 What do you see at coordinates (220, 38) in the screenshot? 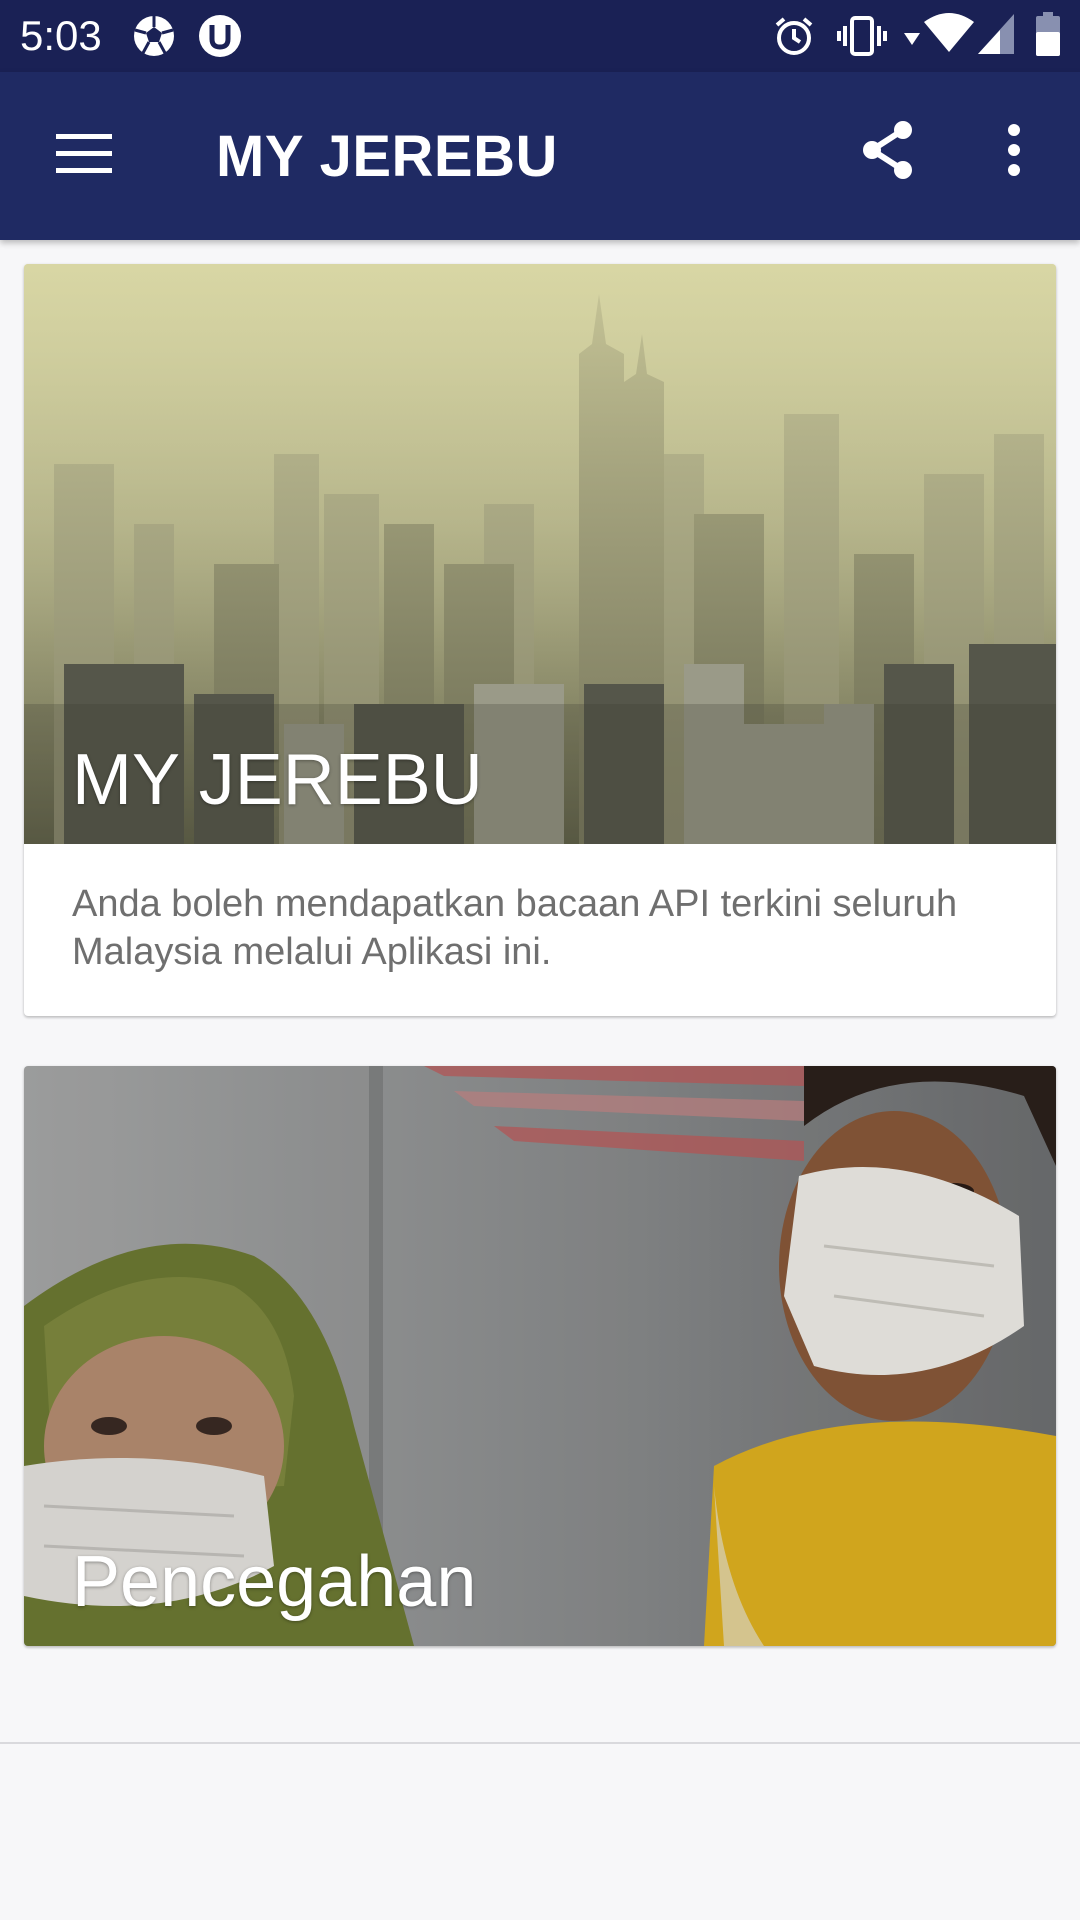
I see `u-notification-icon` at bounding box center [220, 38].